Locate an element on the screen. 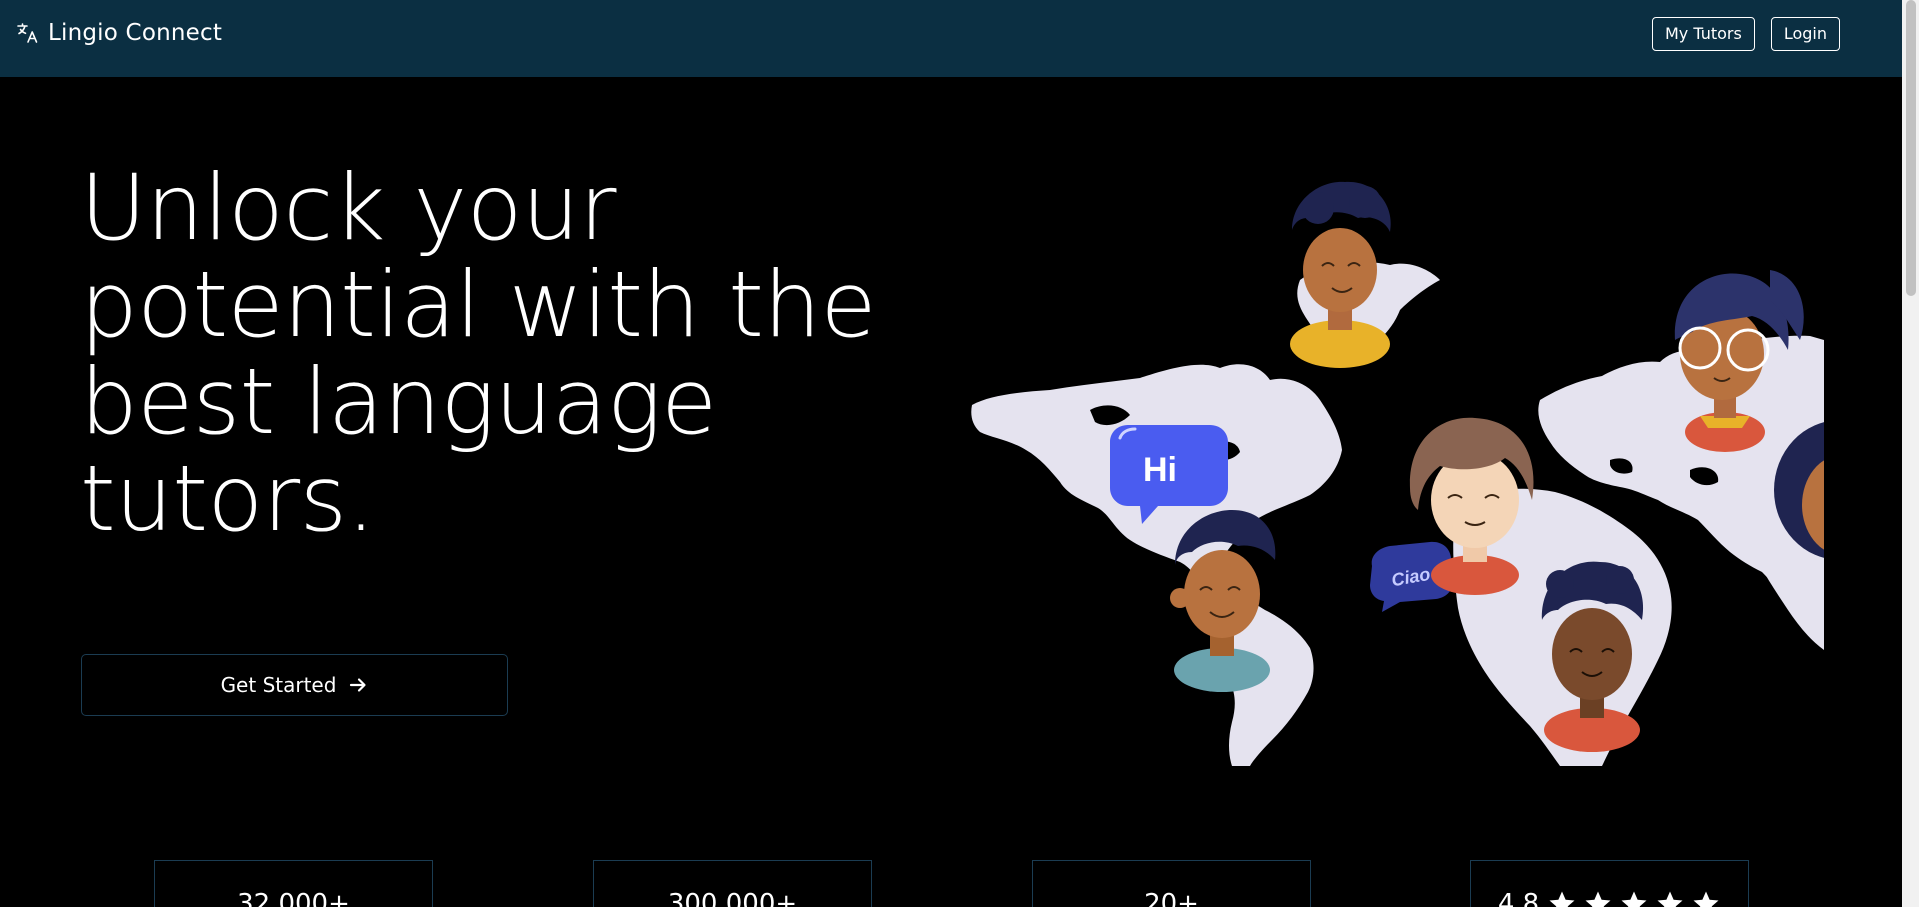 The height and width of the screenshot is (907, 1919). stat-value: 300,000+ is located at coordinates (732, 898).